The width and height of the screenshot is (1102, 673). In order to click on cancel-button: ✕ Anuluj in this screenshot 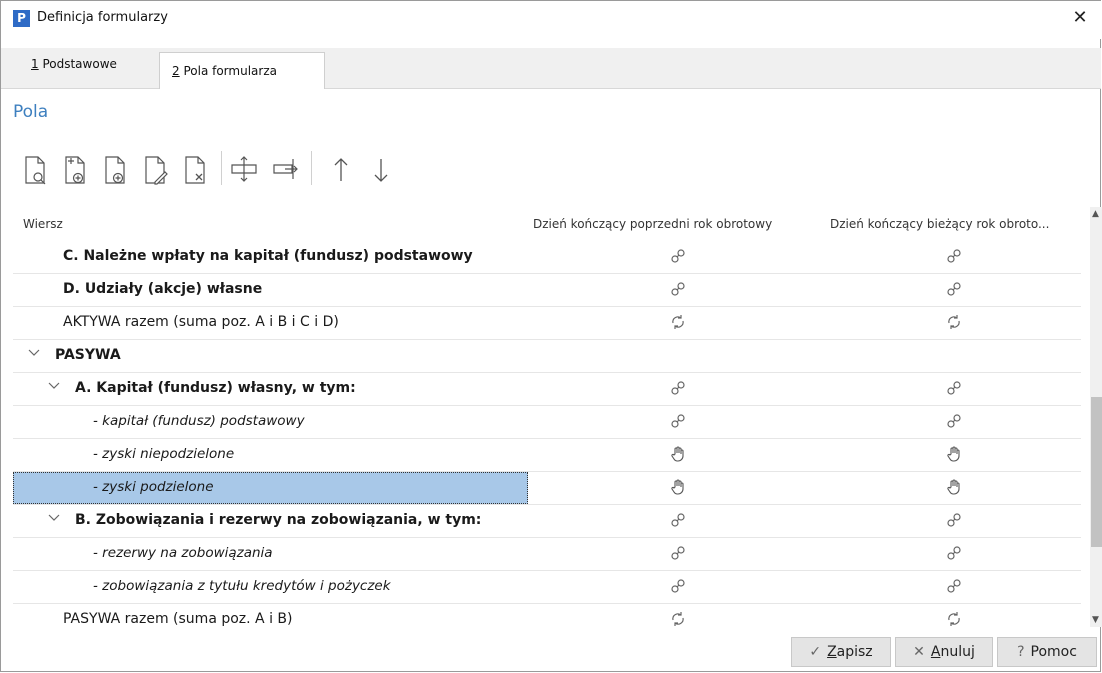, I will do `click(944, 652)`.